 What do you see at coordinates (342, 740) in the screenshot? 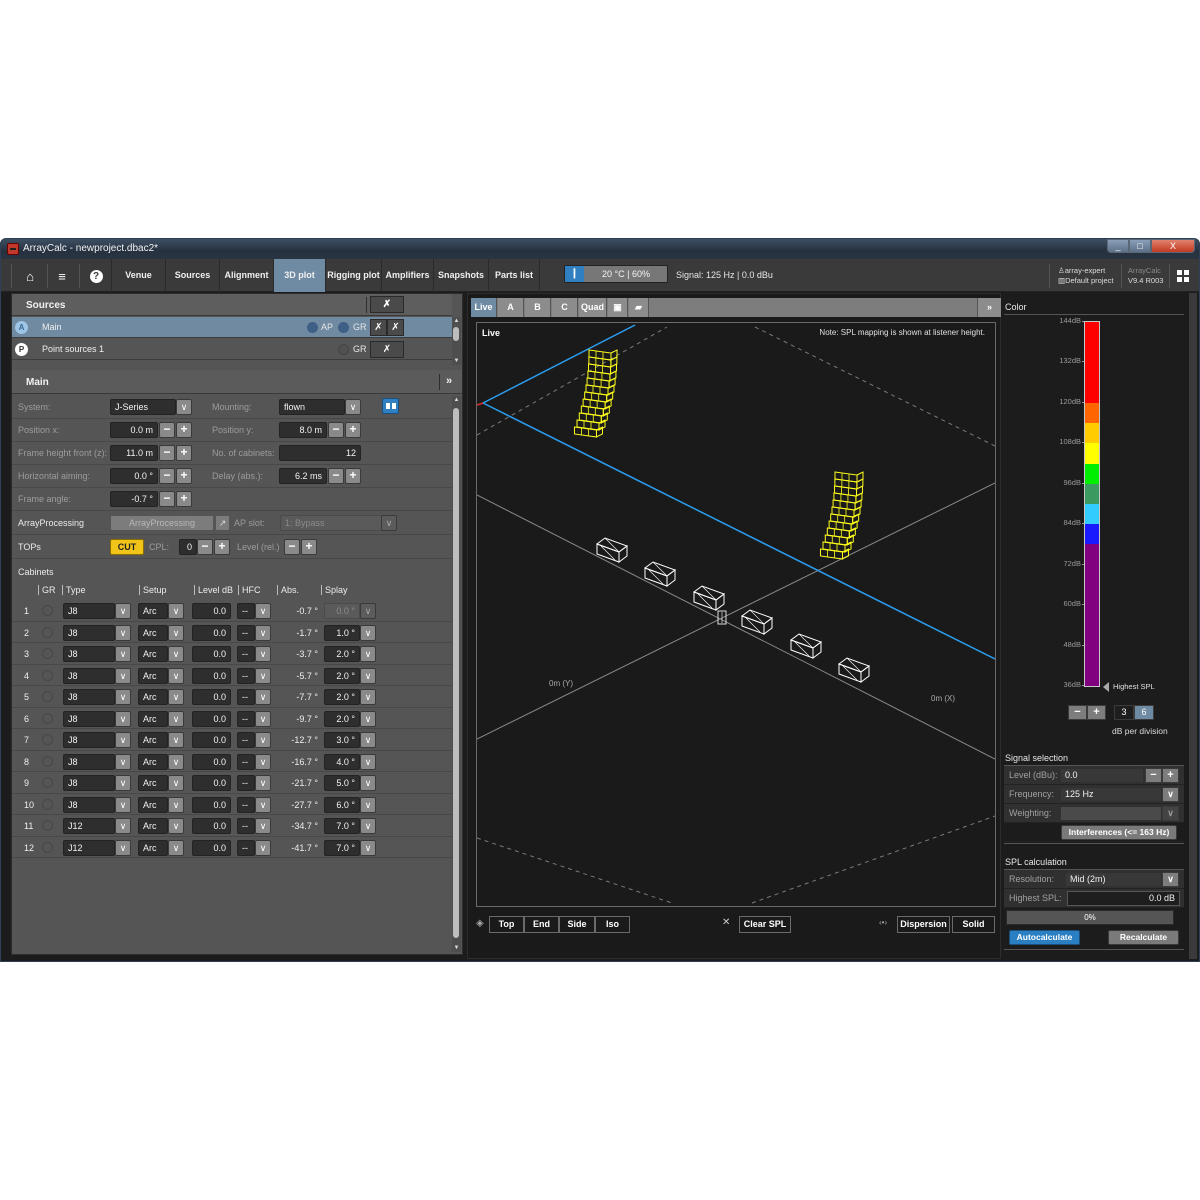
I see `splay-select: 3.0 °` at bounding box center [342, 740].